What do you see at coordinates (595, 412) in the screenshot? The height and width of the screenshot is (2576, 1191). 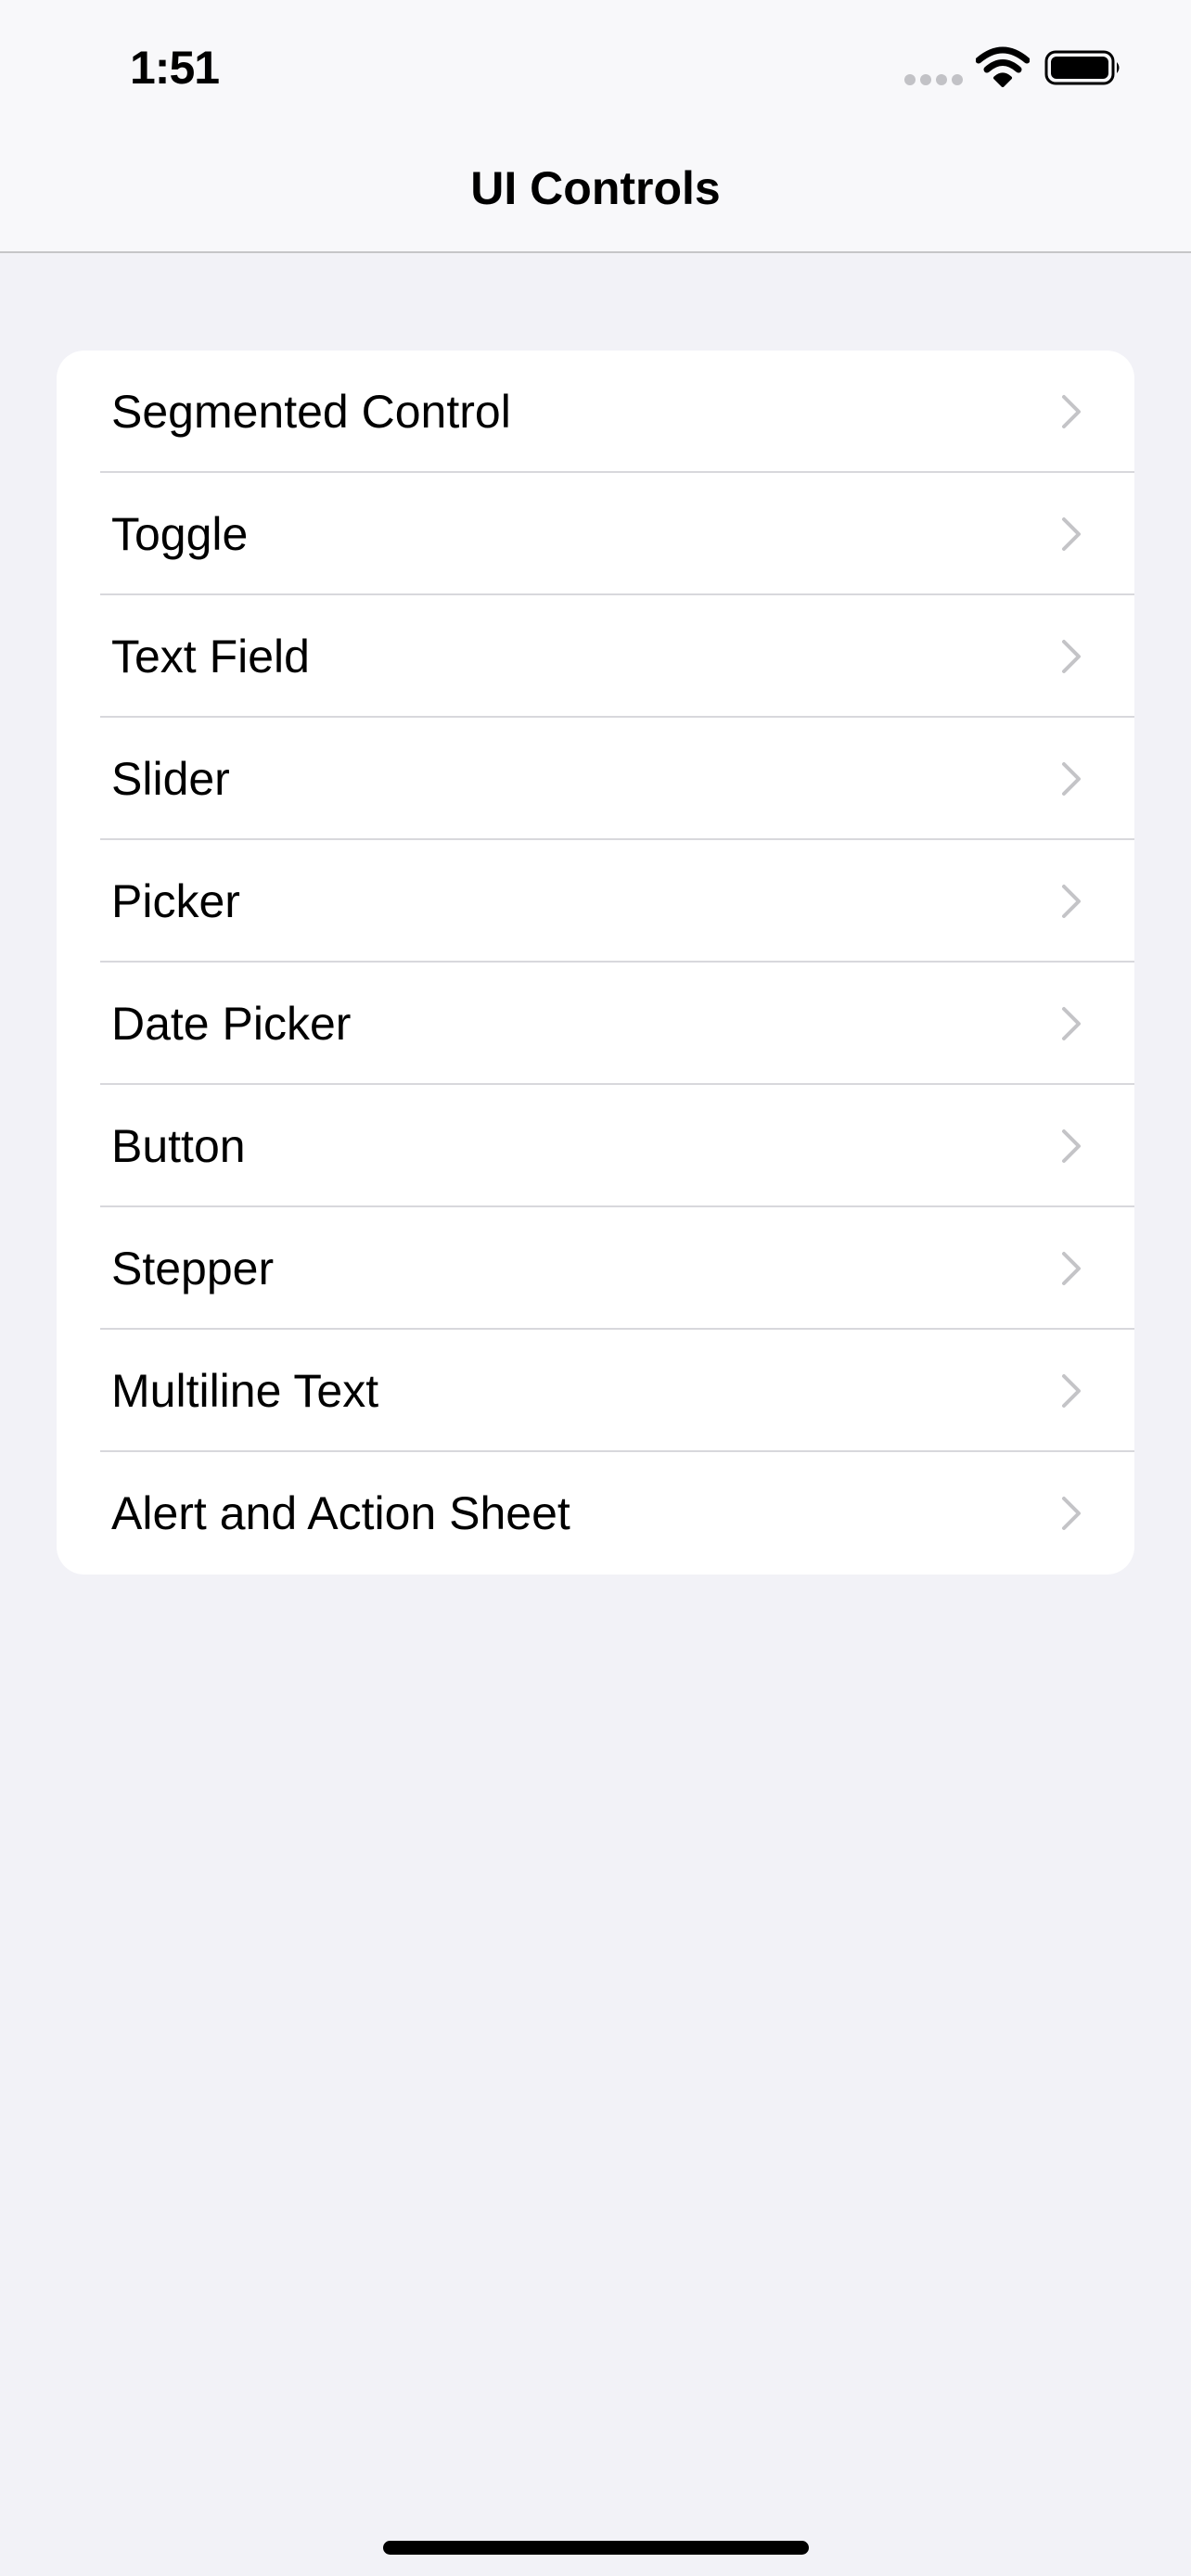 I see `list-item-segmented-control: Segmented Control` at bounding box center [595, 412].